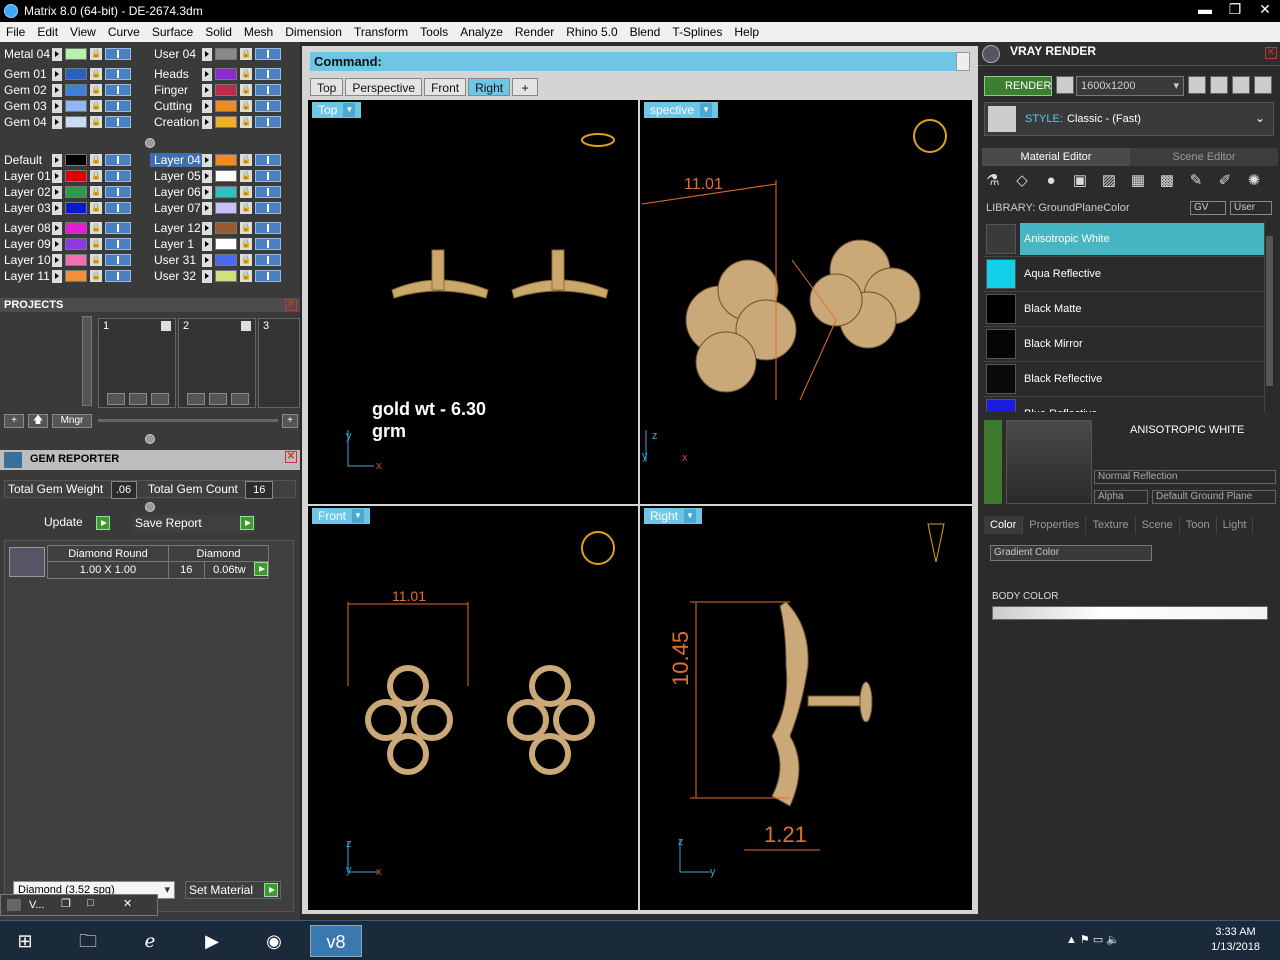 This screenshot has width=1280, height=960. Describe the element at coordinates (1197, 85) in the screenshot. I see `rewind-icon` at that location.